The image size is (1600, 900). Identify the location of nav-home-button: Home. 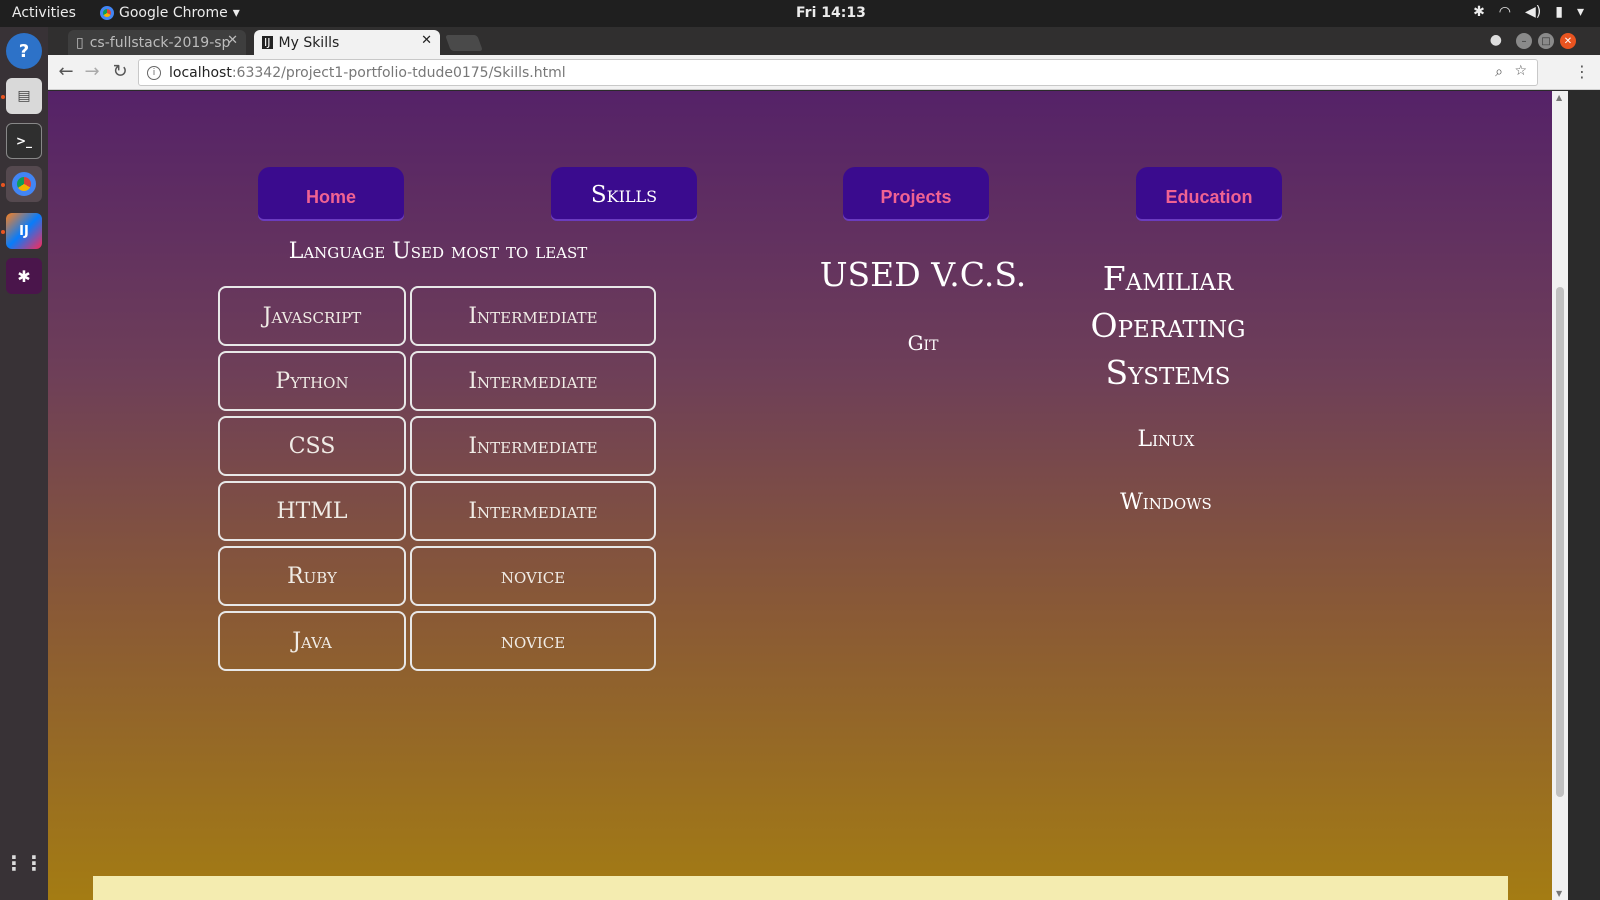
(331, 193).